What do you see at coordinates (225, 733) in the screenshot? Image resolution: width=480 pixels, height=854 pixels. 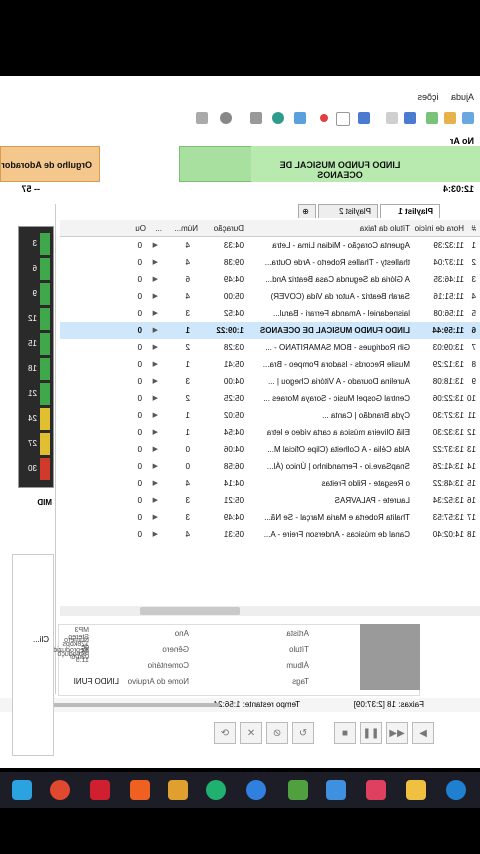 I see `loop-icon: ⟳` at bounding box center [225, 733].